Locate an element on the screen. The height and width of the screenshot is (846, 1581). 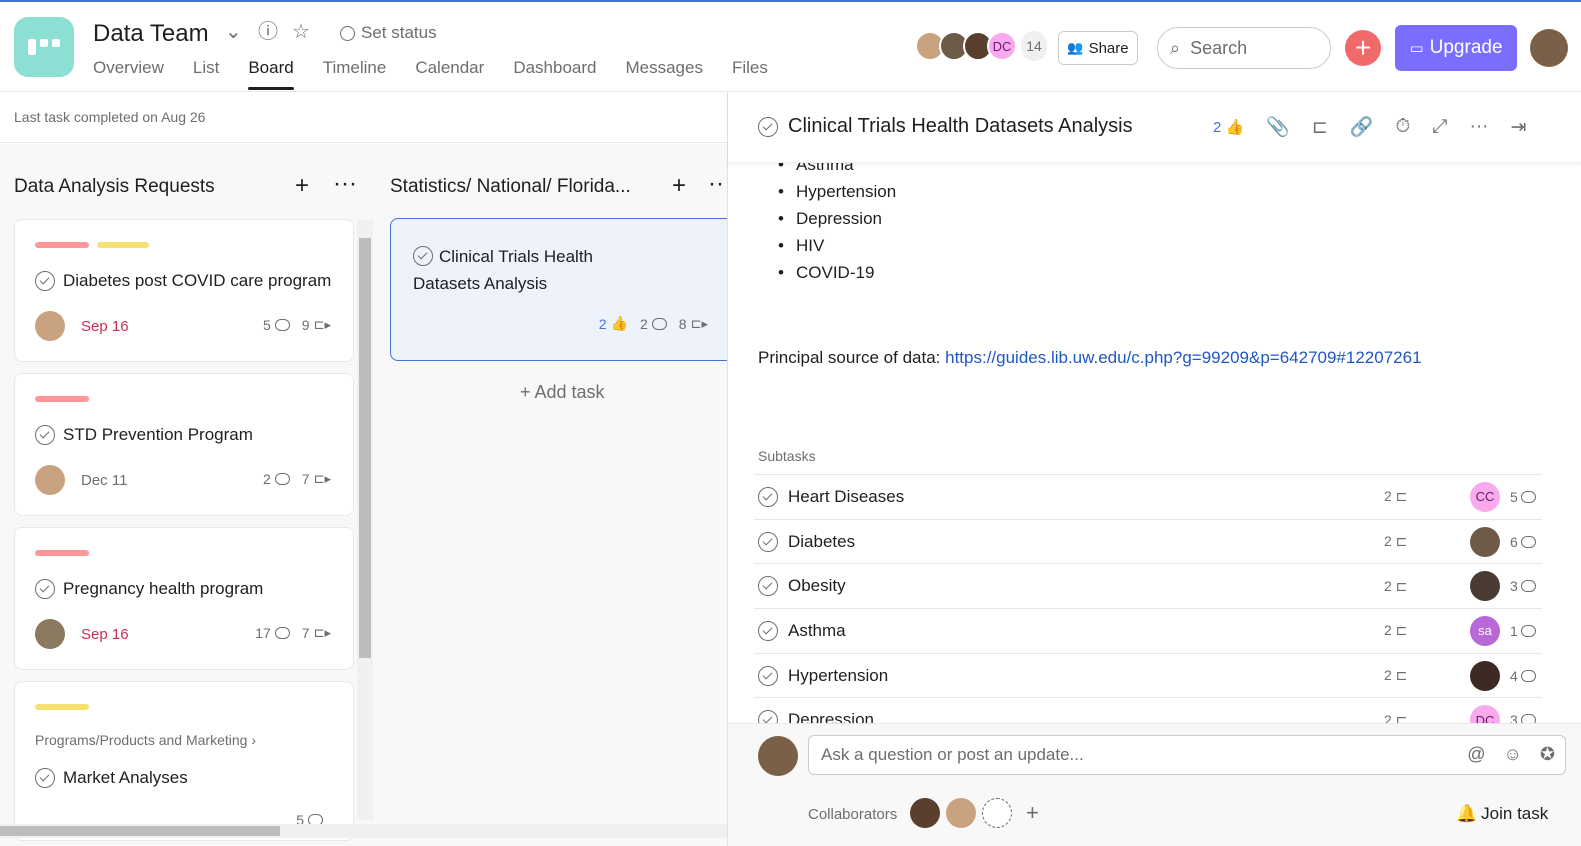
breadcrumb: Programs/Products and Marketing › is located at coordinates (145, 740).